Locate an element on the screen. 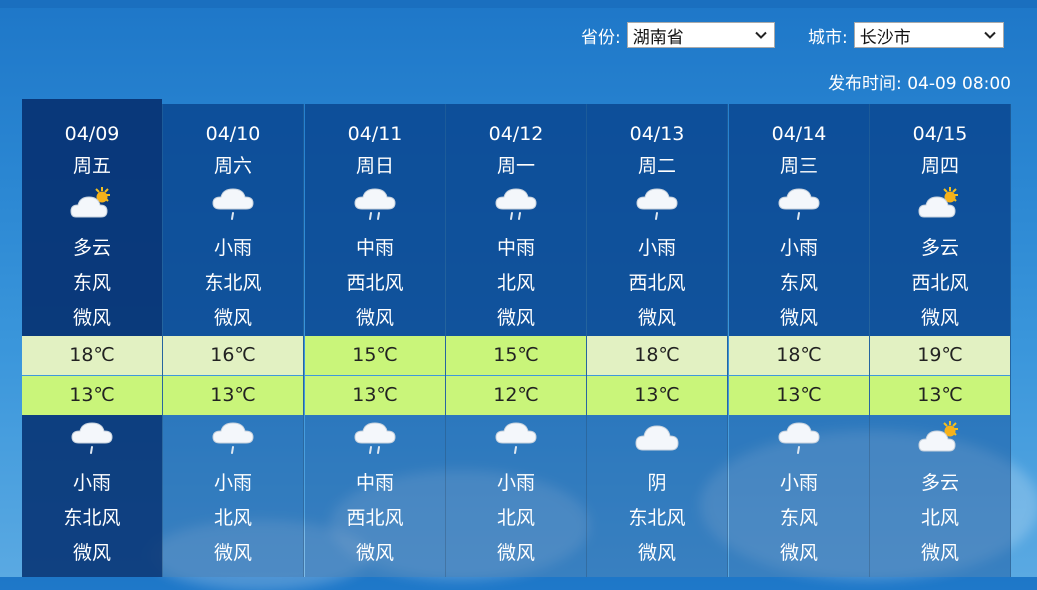 Image resolution: width=1037 pixels, height=590 pixels. forecast-day-column: 04/10 周六 小雨 东北风 微风 16℃ 13℃ 小雨 北风 微风 is located at coordinates (233, 340).